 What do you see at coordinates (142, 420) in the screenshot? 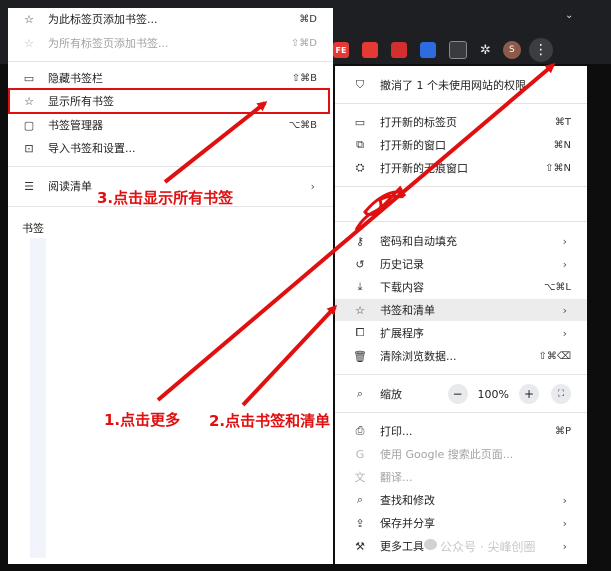
I see `step1-label: 1.点击更多` at bounding box center [142, 420].